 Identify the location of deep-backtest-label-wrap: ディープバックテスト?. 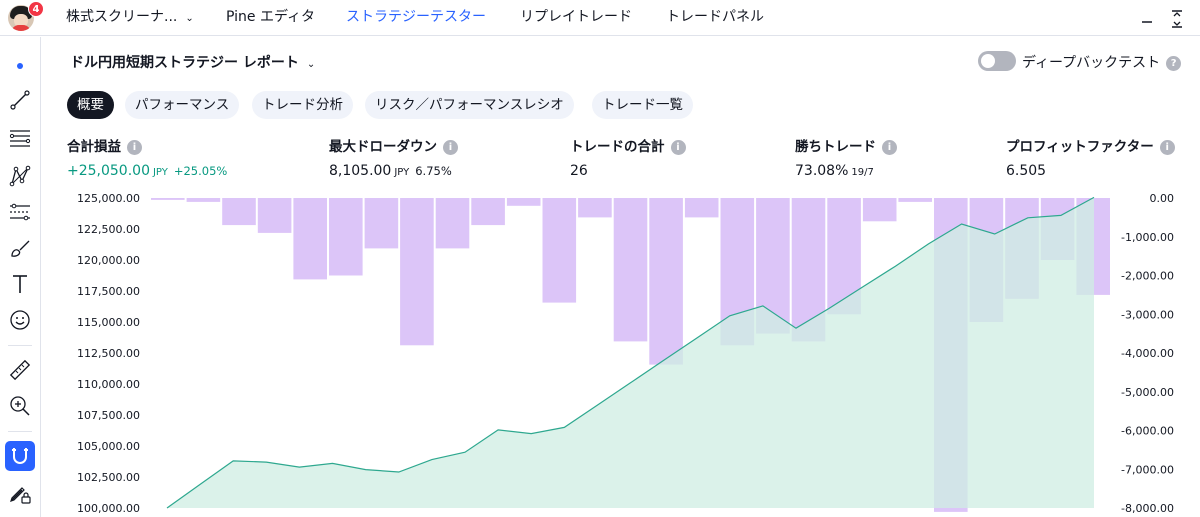
(1102, 62).